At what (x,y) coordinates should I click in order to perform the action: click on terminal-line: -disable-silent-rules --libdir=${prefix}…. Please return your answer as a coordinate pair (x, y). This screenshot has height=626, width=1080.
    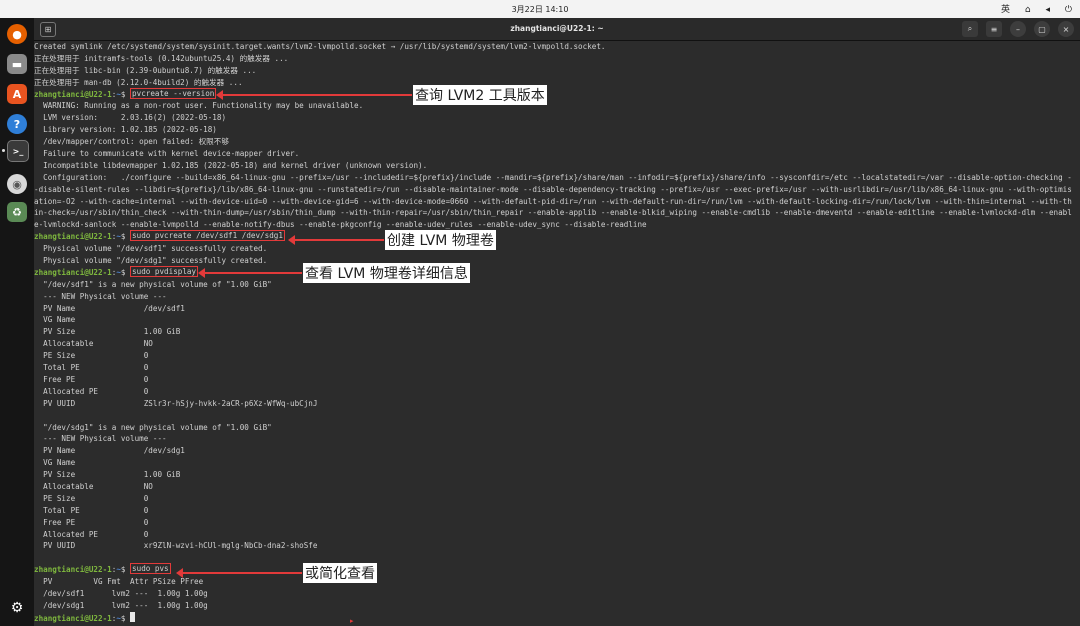
    Looking at the image, I should click on (553, 189).